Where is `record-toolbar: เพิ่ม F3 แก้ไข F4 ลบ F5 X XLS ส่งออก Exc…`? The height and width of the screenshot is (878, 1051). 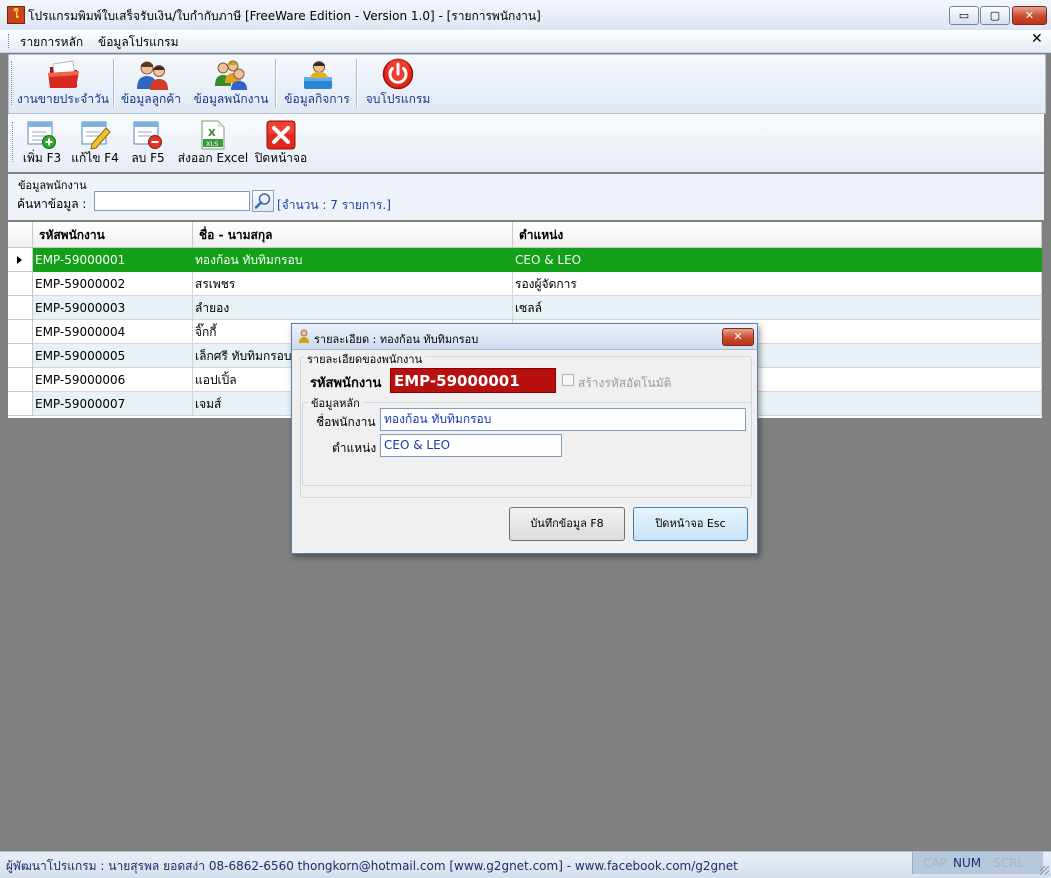
record-toolbar: เพิ่ม F3 แก้ไข F4 ลบ F5 X XLS ส่งออก Exc… is located at coordinates (526, 143).